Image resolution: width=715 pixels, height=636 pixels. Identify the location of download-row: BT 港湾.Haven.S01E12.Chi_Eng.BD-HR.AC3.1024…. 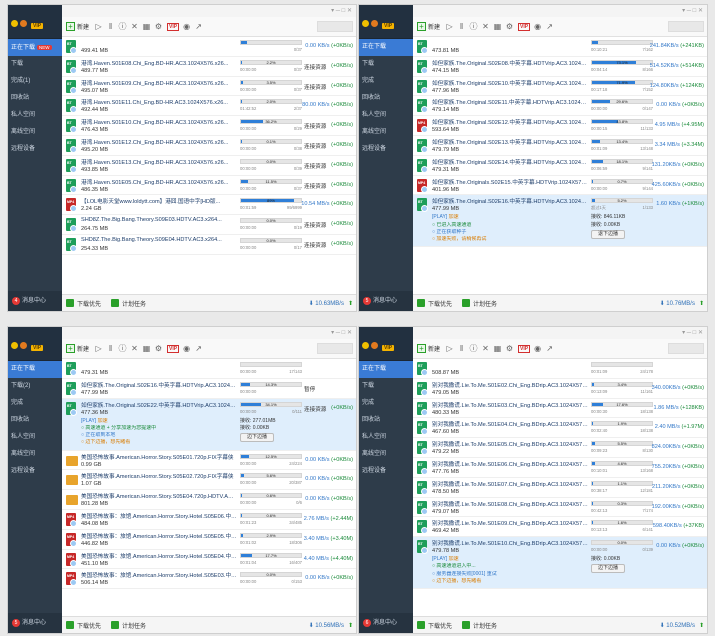
(209, 146).